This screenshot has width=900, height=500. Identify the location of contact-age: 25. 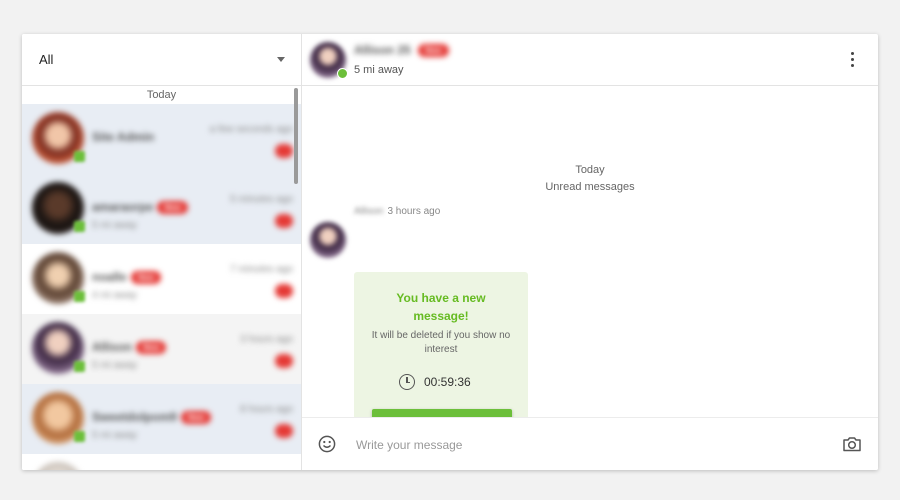
(404, 50).